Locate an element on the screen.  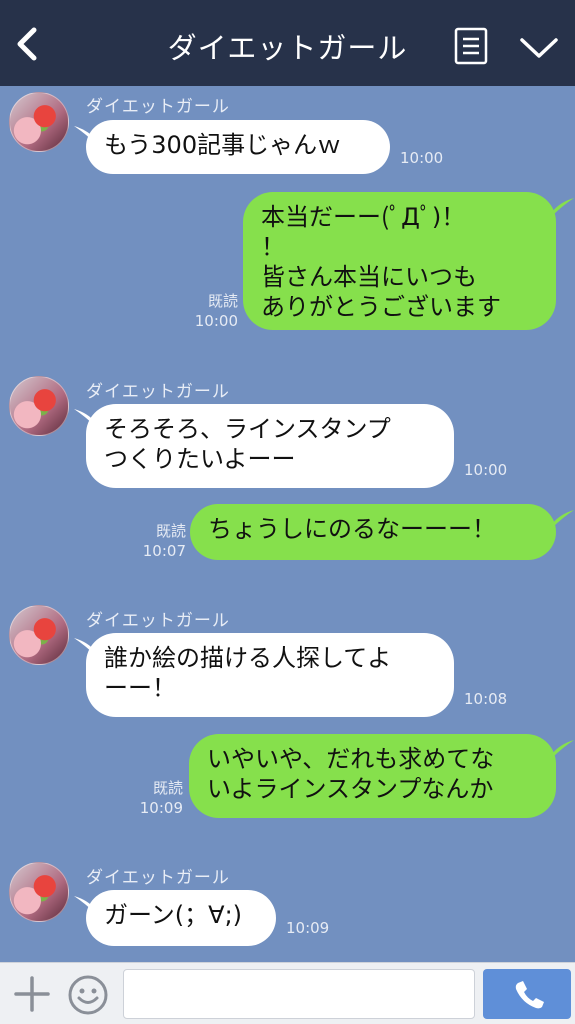
message-text: ちょうしにのるなーーー！ is located at coordinates (352, 529).